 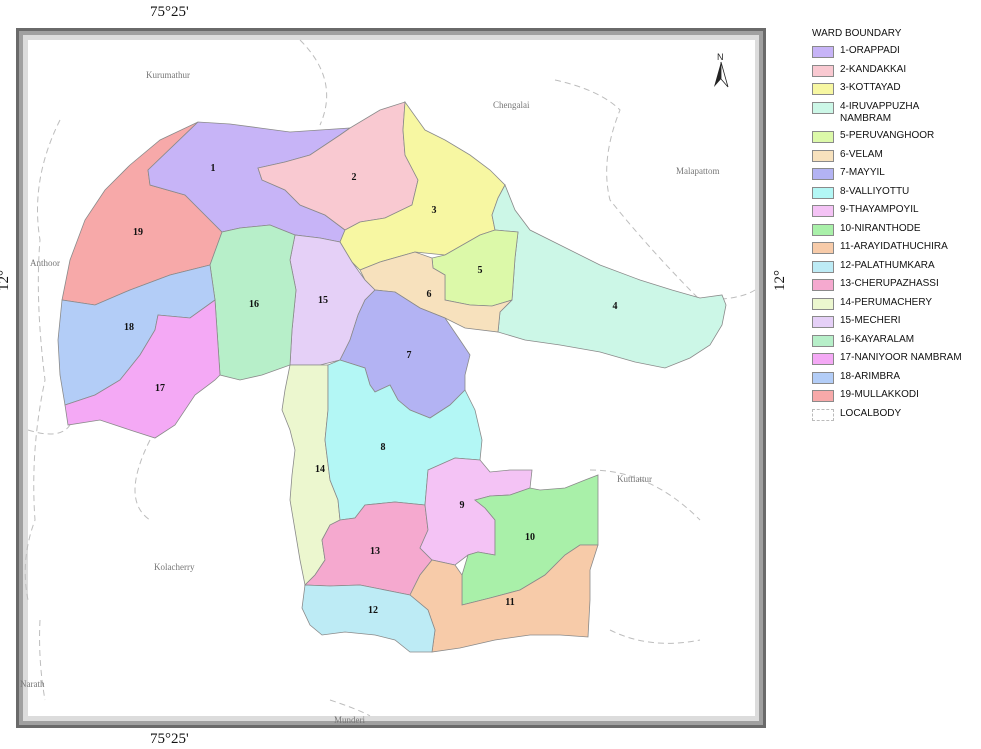 What do you see at coordinates (873, 69) in the screenshot?
I see `legend-label: 2-KANDAKKAI` at bounding box center [873, 69].